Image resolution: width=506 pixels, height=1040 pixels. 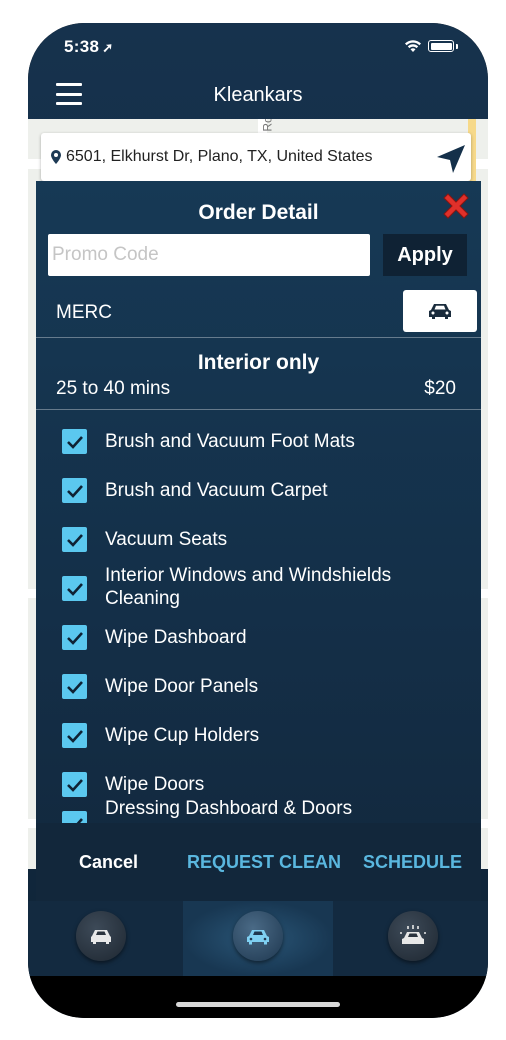 What do you see at coordinates (264, 862) in the screenshot?
I see `request-clean-button: REQUEST CLEAN` at bounding box center [264, 862].